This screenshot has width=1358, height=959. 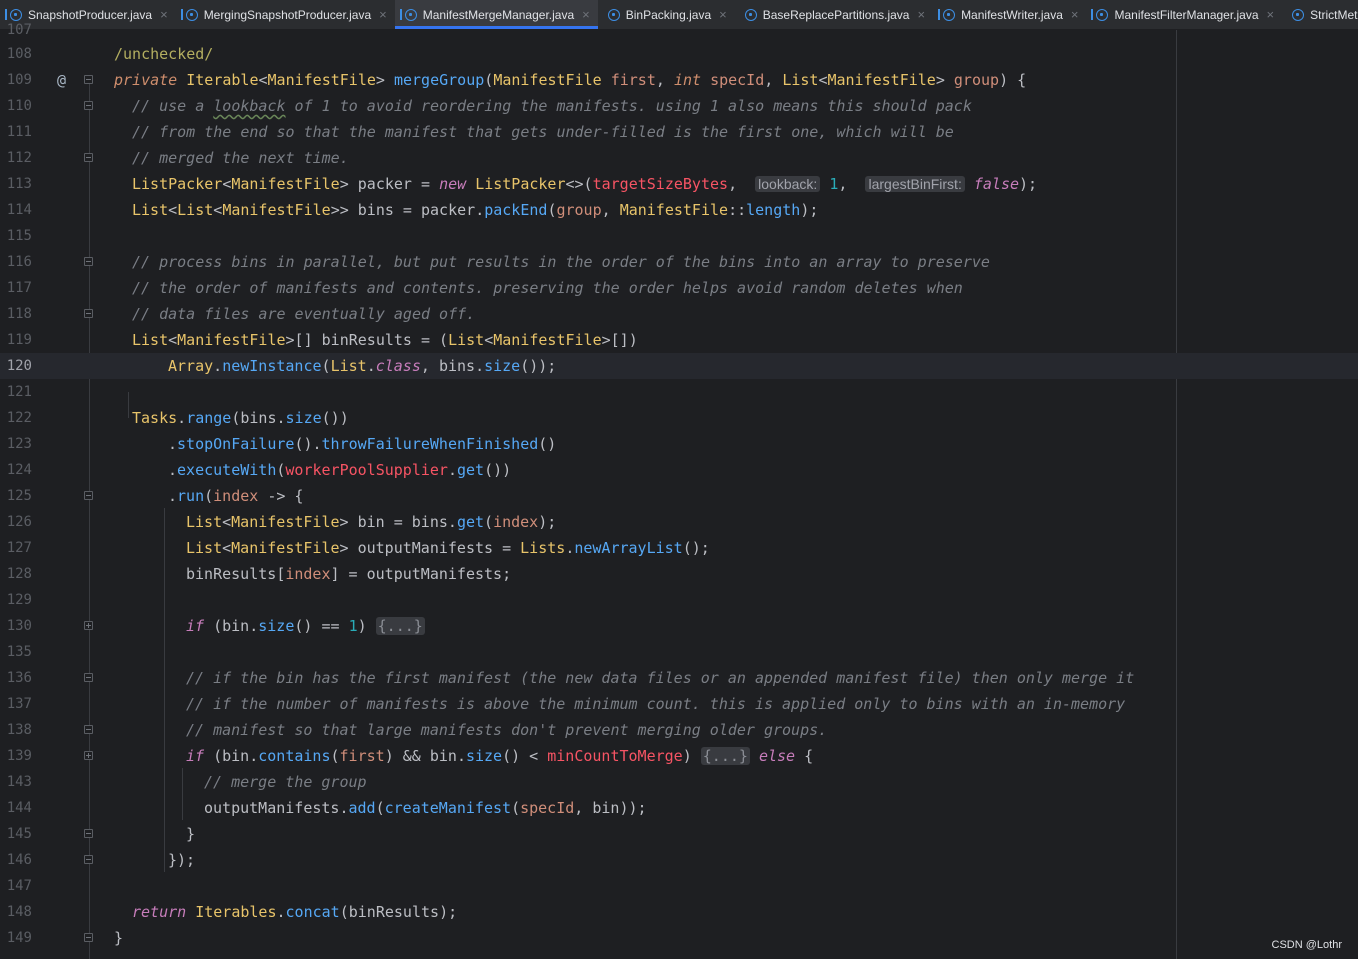 I want to click on code-line: 130 if (bin.size() == 1) {...}, so click(x=679, y=626).